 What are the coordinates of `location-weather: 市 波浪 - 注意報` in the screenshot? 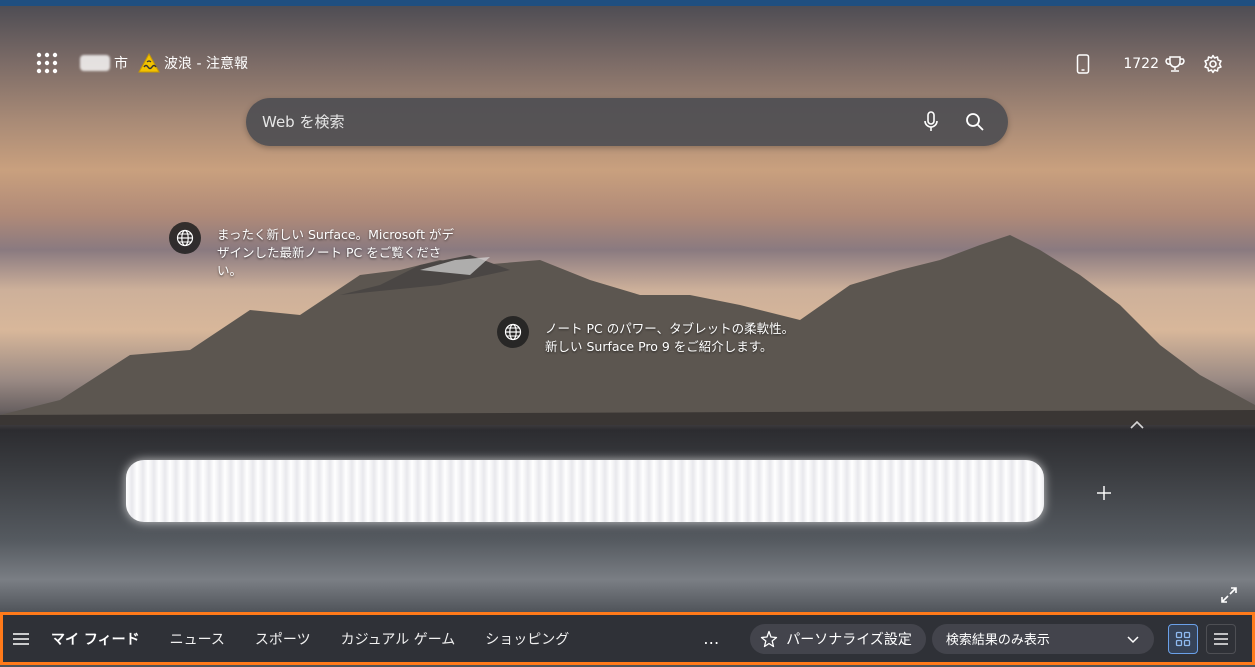 It's located at (164, 63).